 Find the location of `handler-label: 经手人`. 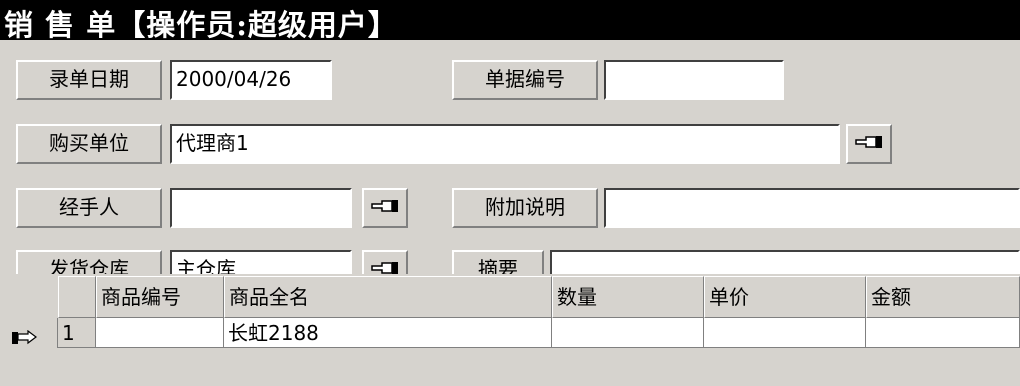

handler-label: 经手人 is located at coordinates (89, 208).